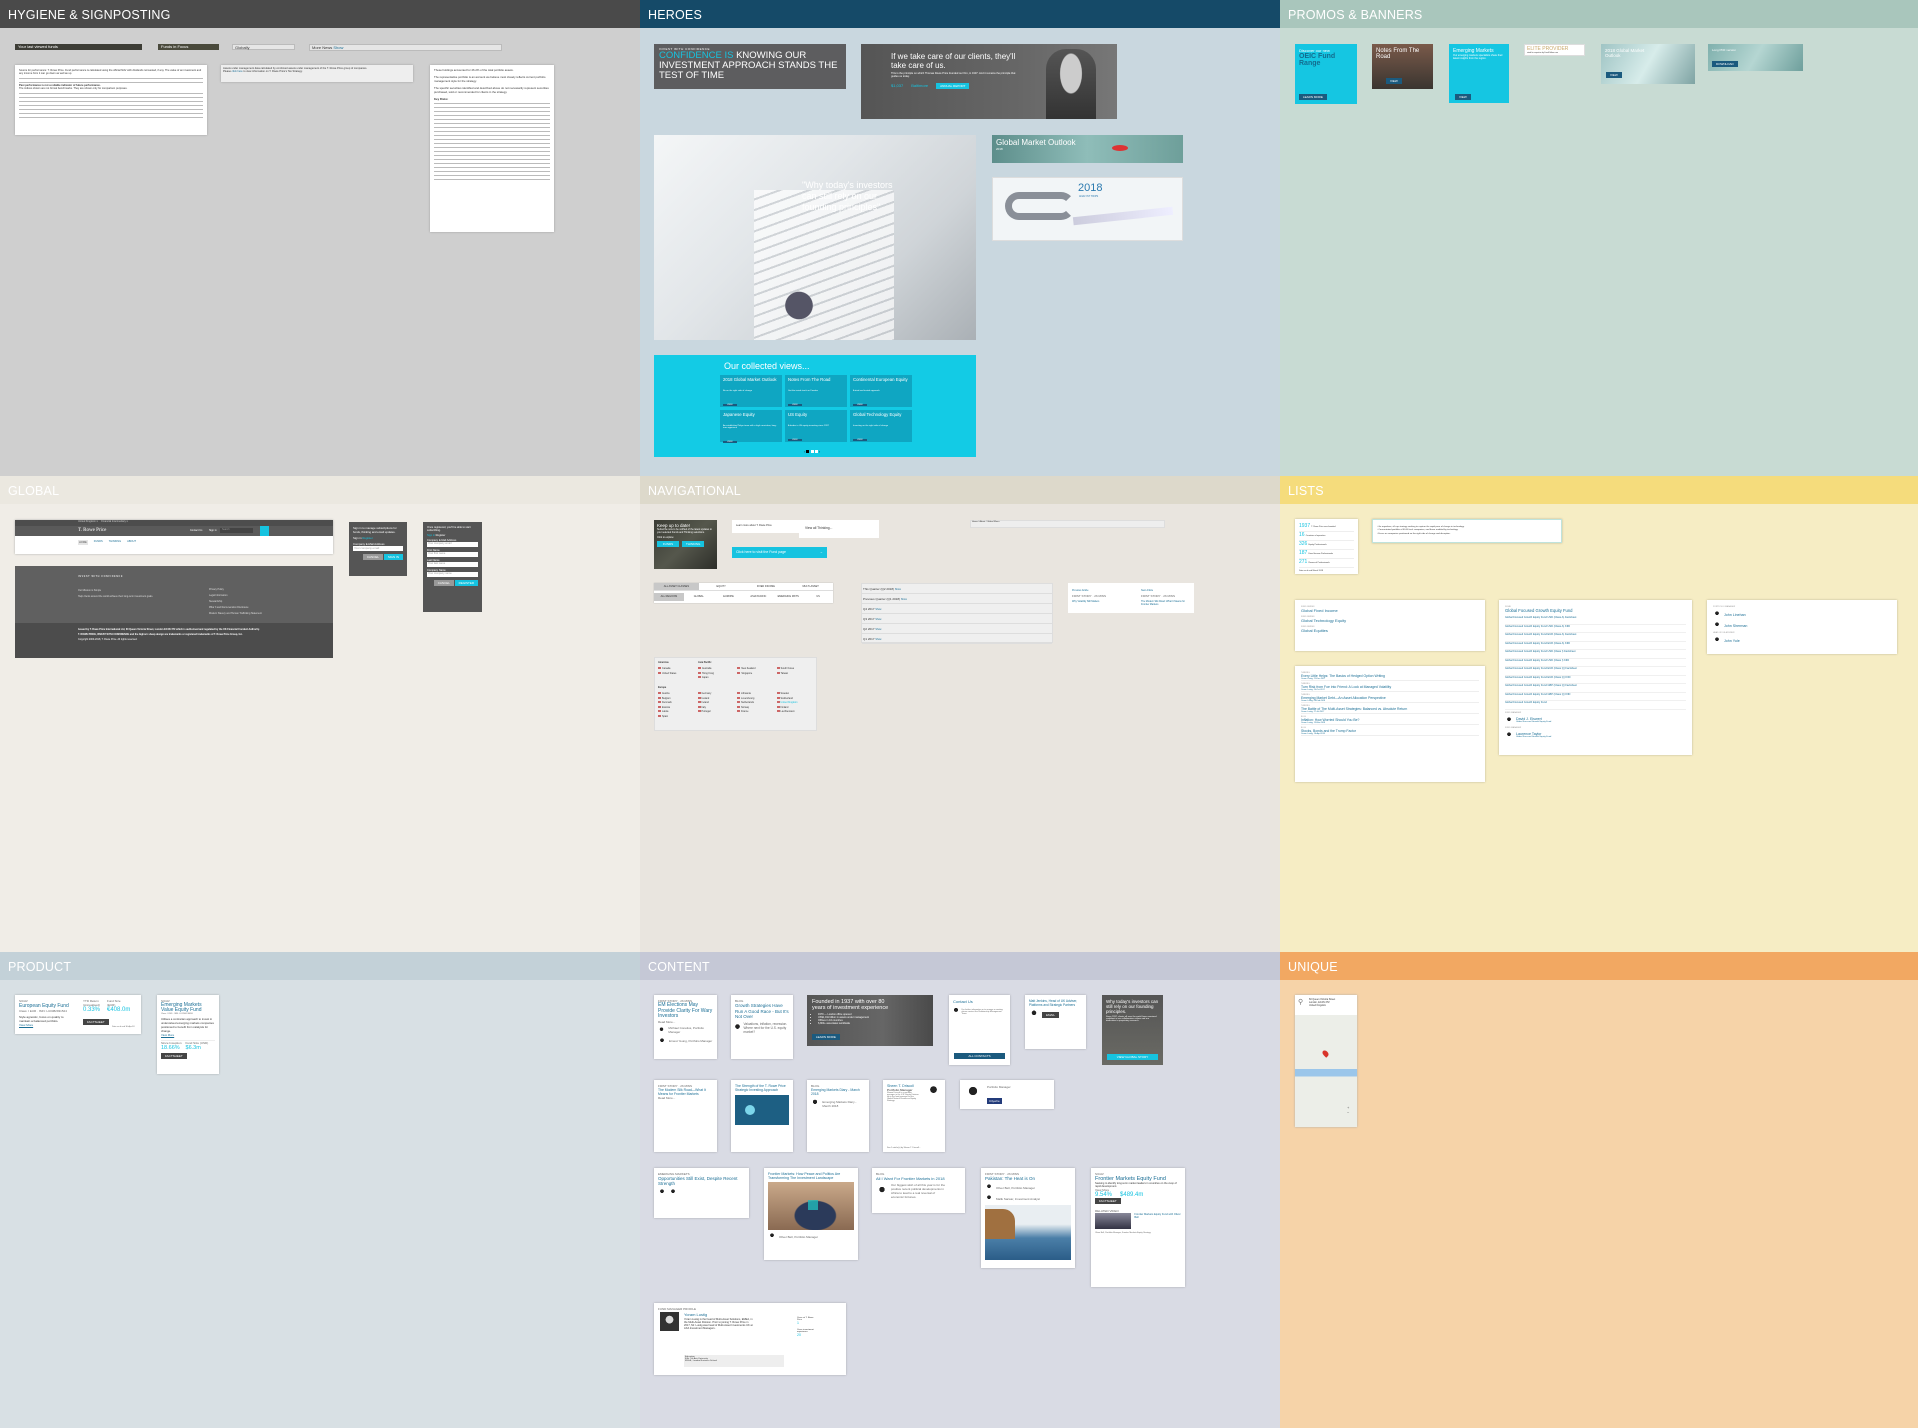  Describe the element at coordinates (668, 544) in the screenshot. I see `funds-button: FUNDS` at that location.